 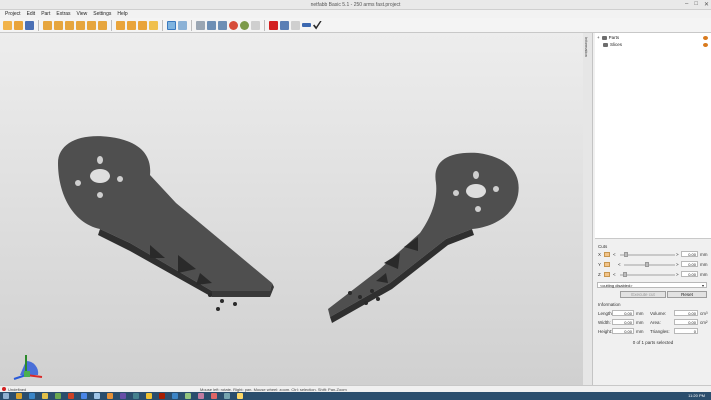 What do you see at coordinates (598, 37) in the screenshot?
I see `expand-icon: +` at bounding box center [598, 37].